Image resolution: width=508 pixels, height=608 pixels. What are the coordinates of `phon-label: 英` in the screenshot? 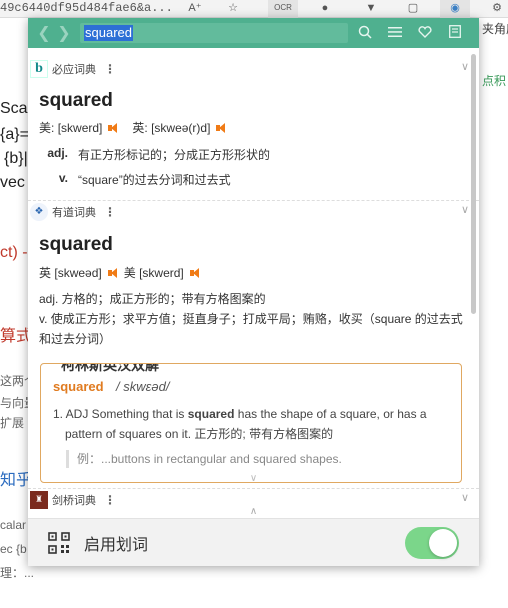 It's located at (45, 273).